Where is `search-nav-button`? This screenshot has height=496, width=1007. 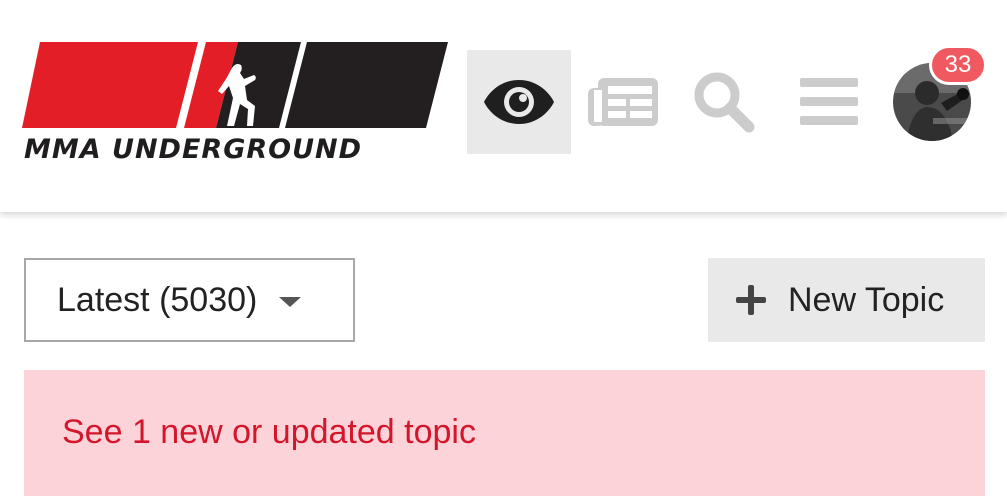
search-nav-button is located at coordinates (724, 102).